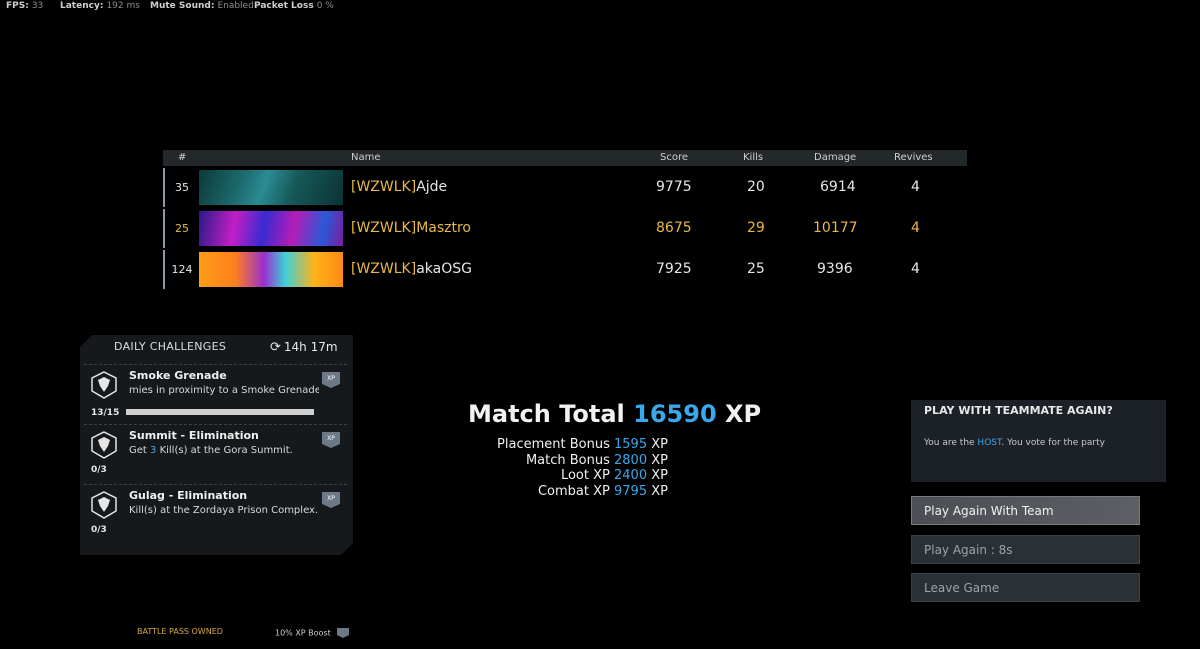 The height and width of the screenshot is (649, 1200). What do you see at coordinates (835, 157) in the screenshot?
I see `header-damage: Damage` at bounding box center [835, 157].